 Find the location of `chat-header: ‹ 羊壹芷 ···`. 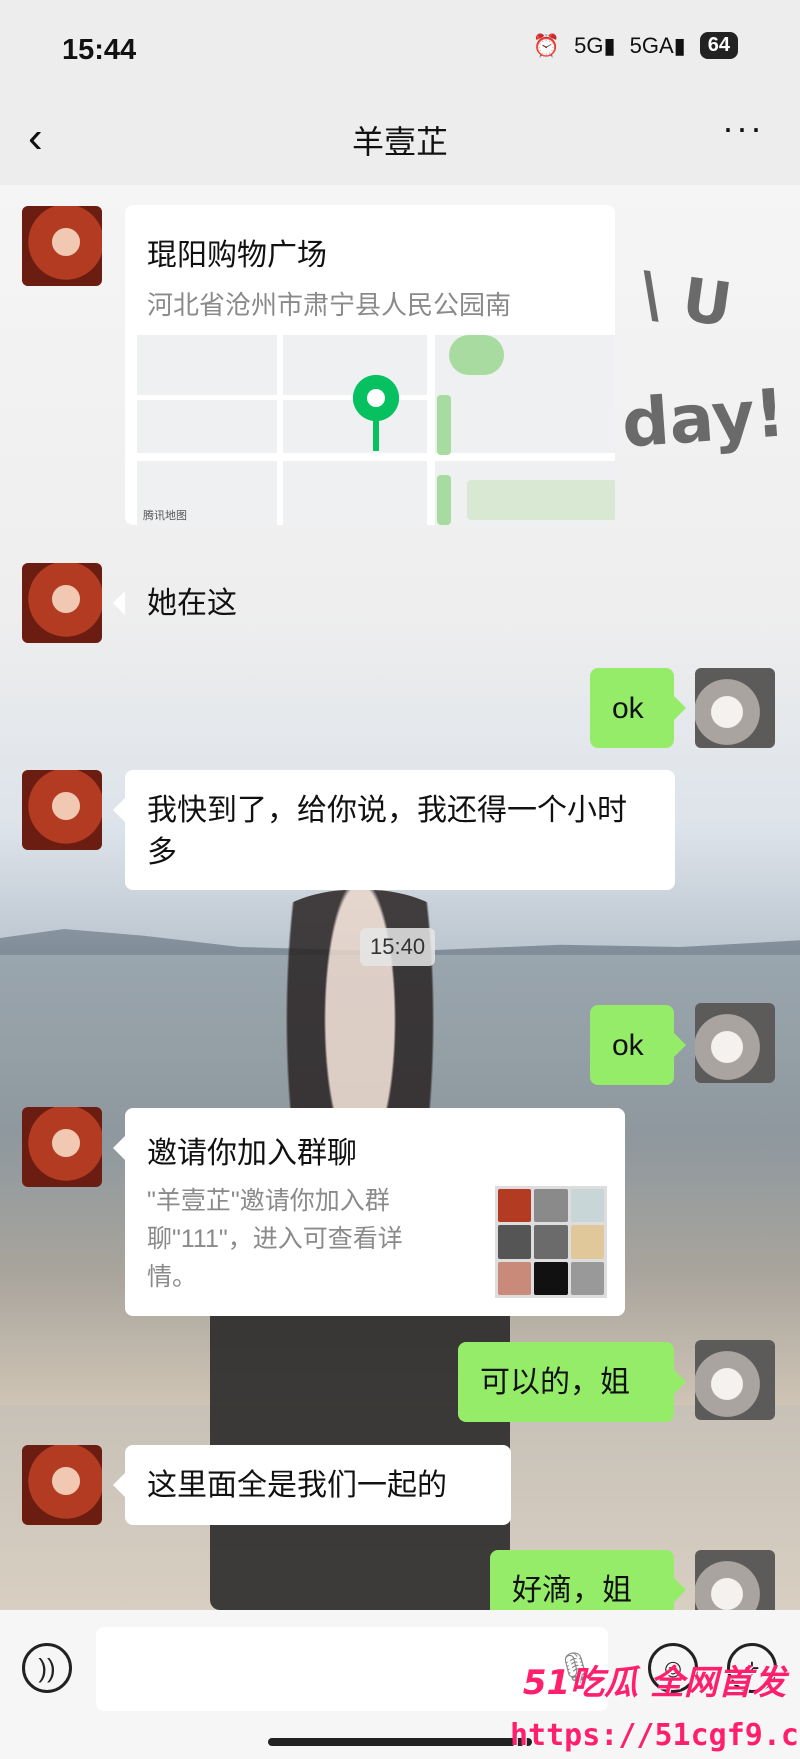

chat-header: ‹ 羊壹芷 ··· is located at coordinates (400, 140).